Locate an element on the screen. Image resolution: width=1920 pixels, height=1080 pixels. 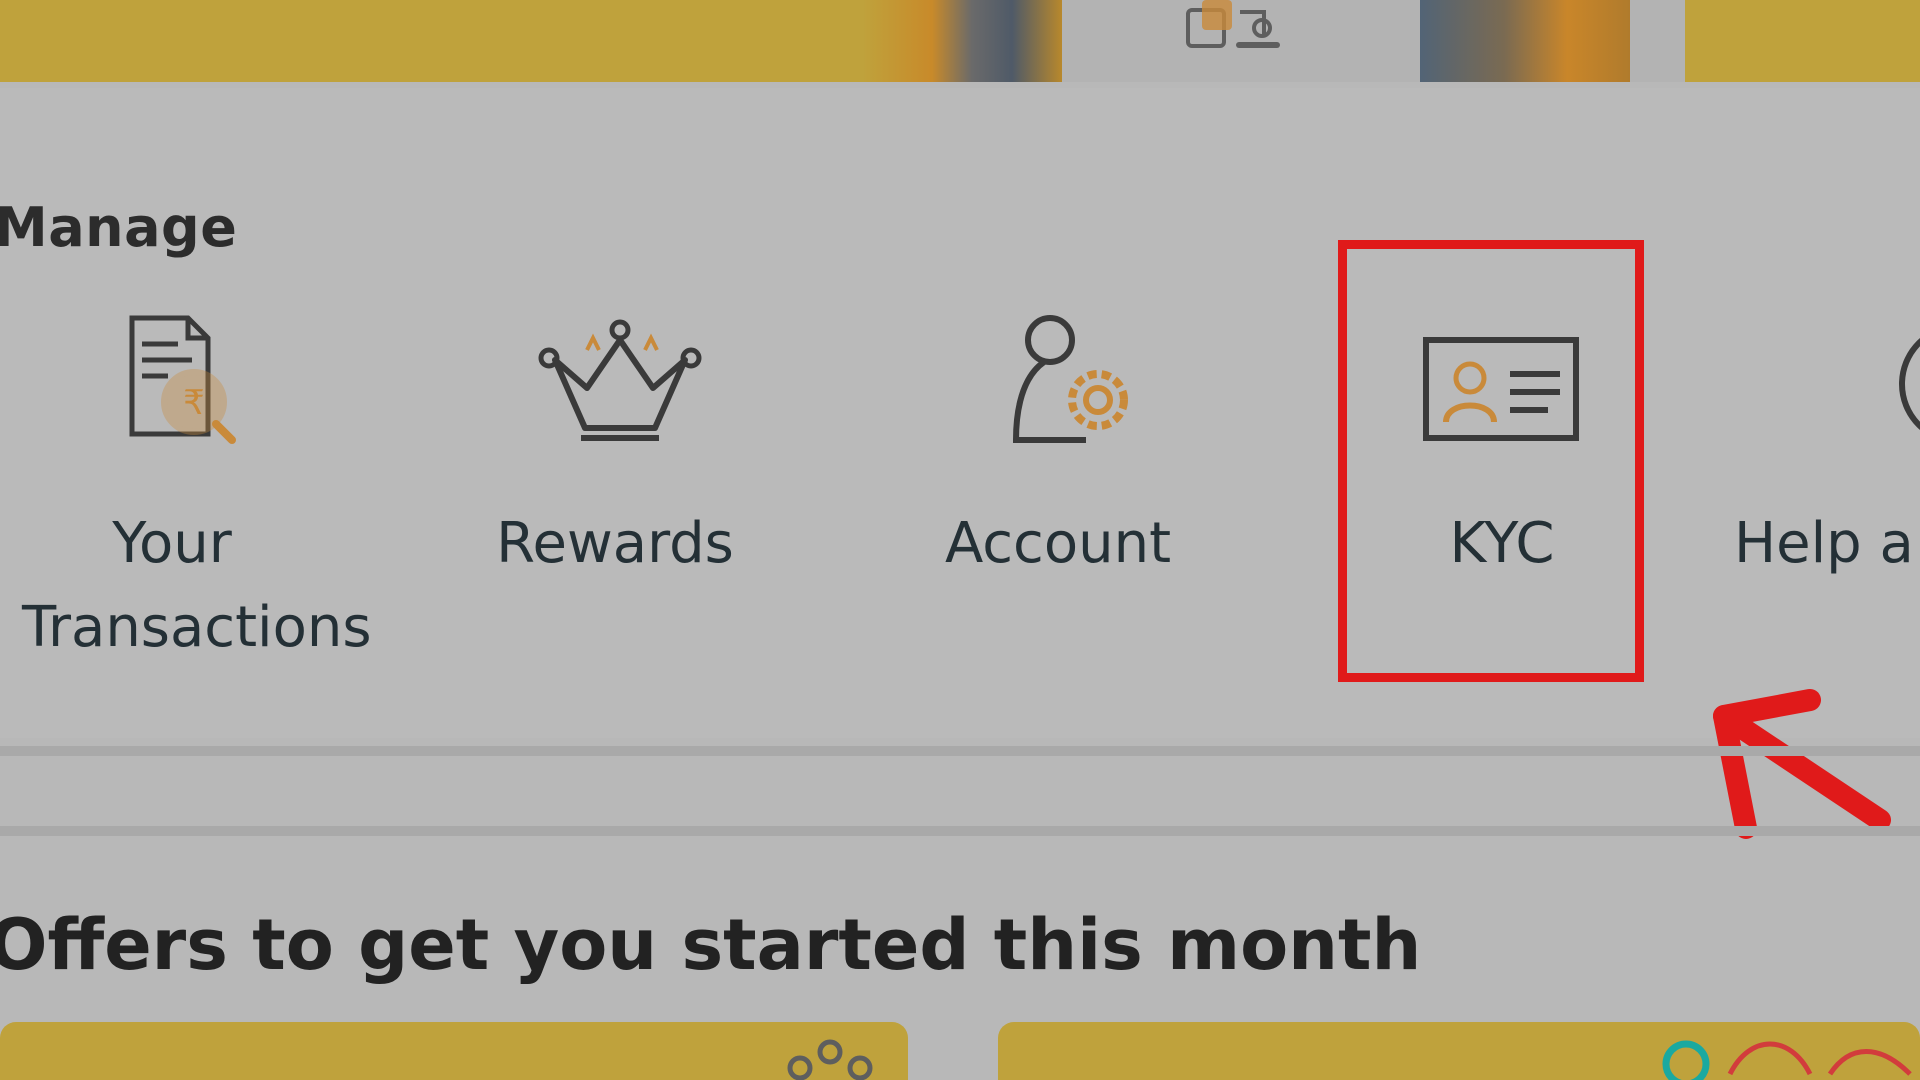
offer-decoration-icon is located at coordinates (830, 1059).